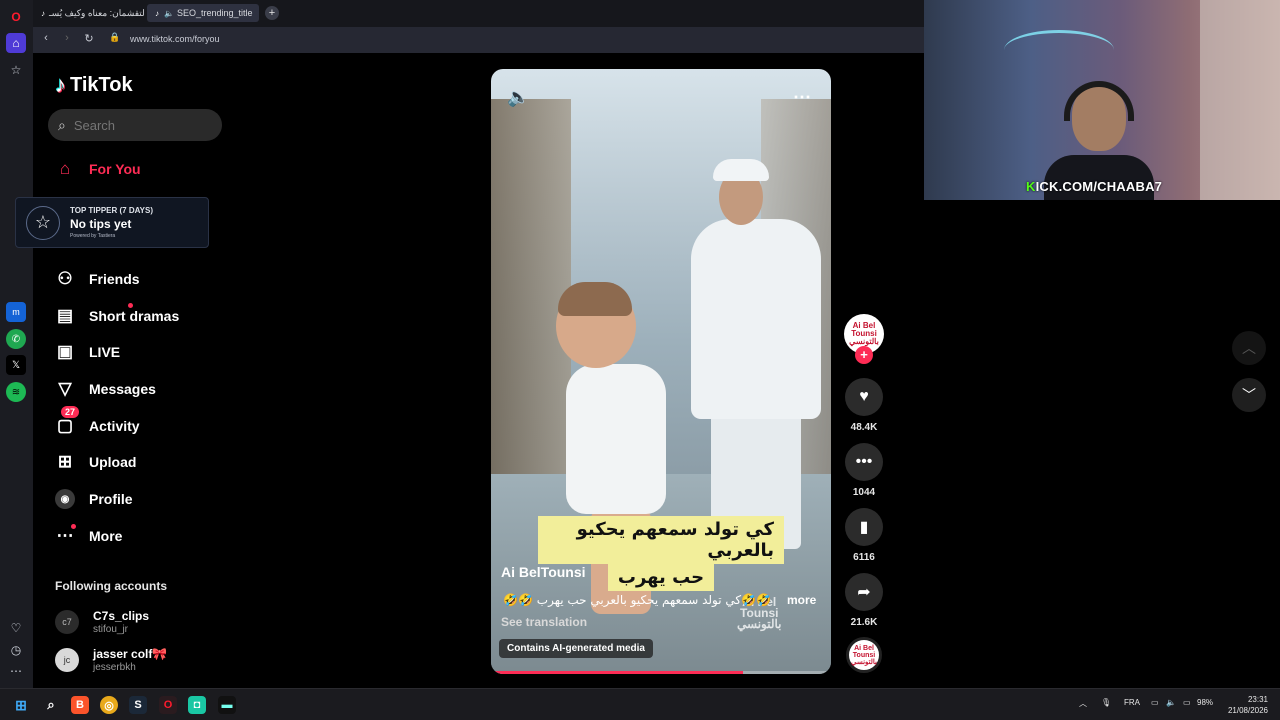 Image resolution: width=1280 pixels, height=720 pixels. Describe the element at coordinates (16, 650) in the screenshot. I see `history-icon: ◷` at that location.